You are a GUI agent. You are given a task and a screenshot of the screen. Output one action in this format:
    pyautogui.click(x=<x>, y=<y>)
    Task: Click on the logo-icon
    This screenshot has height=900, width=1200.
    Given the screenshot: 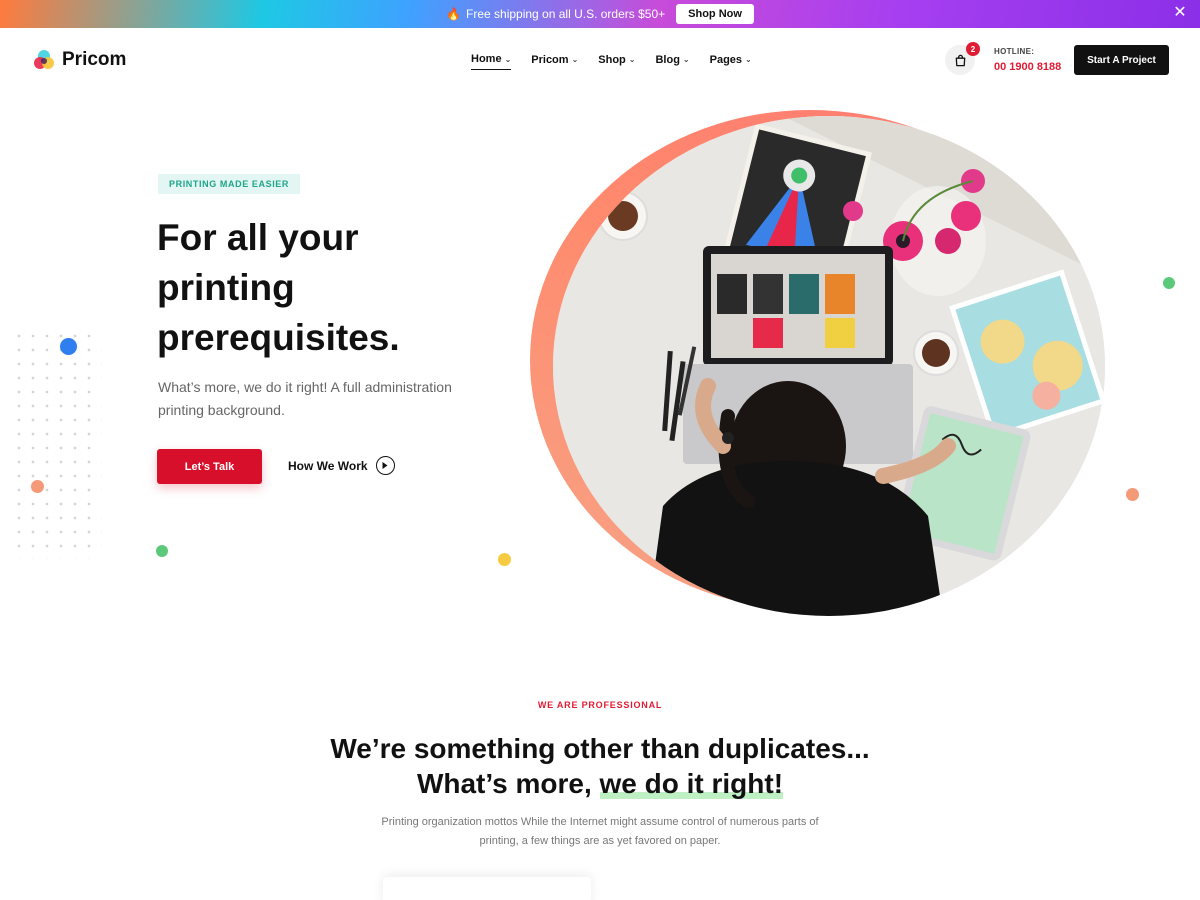 What is the action you would take?
    pyautogui.click(x=44, y=59)
    